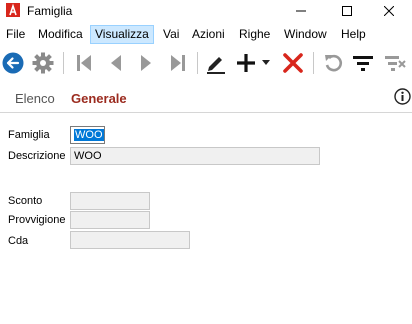  I want to click on gear-icon, so click(43, 63).